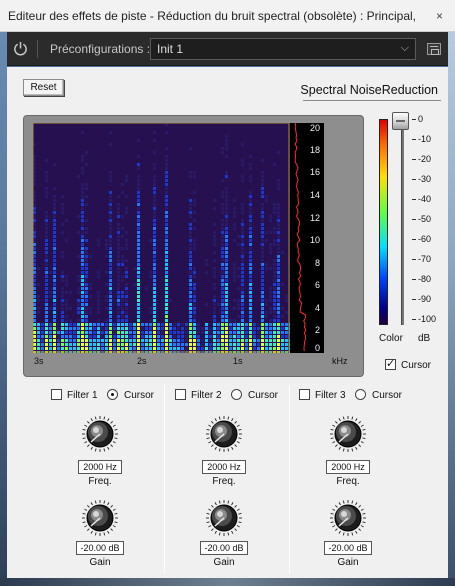  Describe the element at coordinates (100, 49) in the screenshot. I see `presets-label: Préconfigurations :` at that location.